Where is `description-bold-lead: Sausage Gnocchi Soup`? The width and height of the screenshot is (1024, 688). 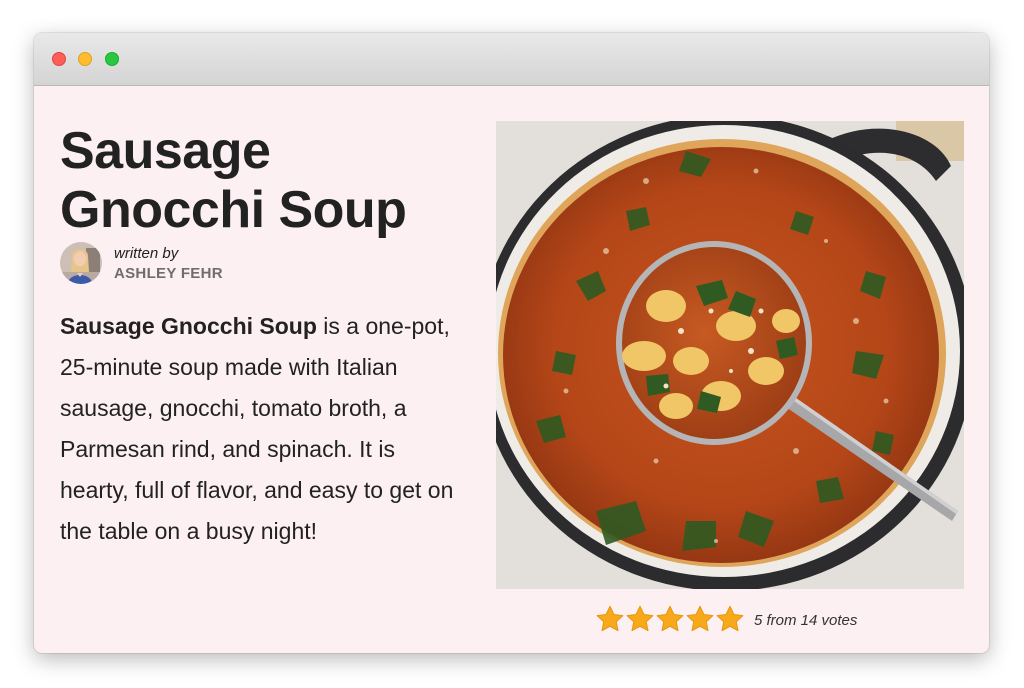 description-bold-lead: Sausage Gnocchi Soup is located at coordinates (188, 326).